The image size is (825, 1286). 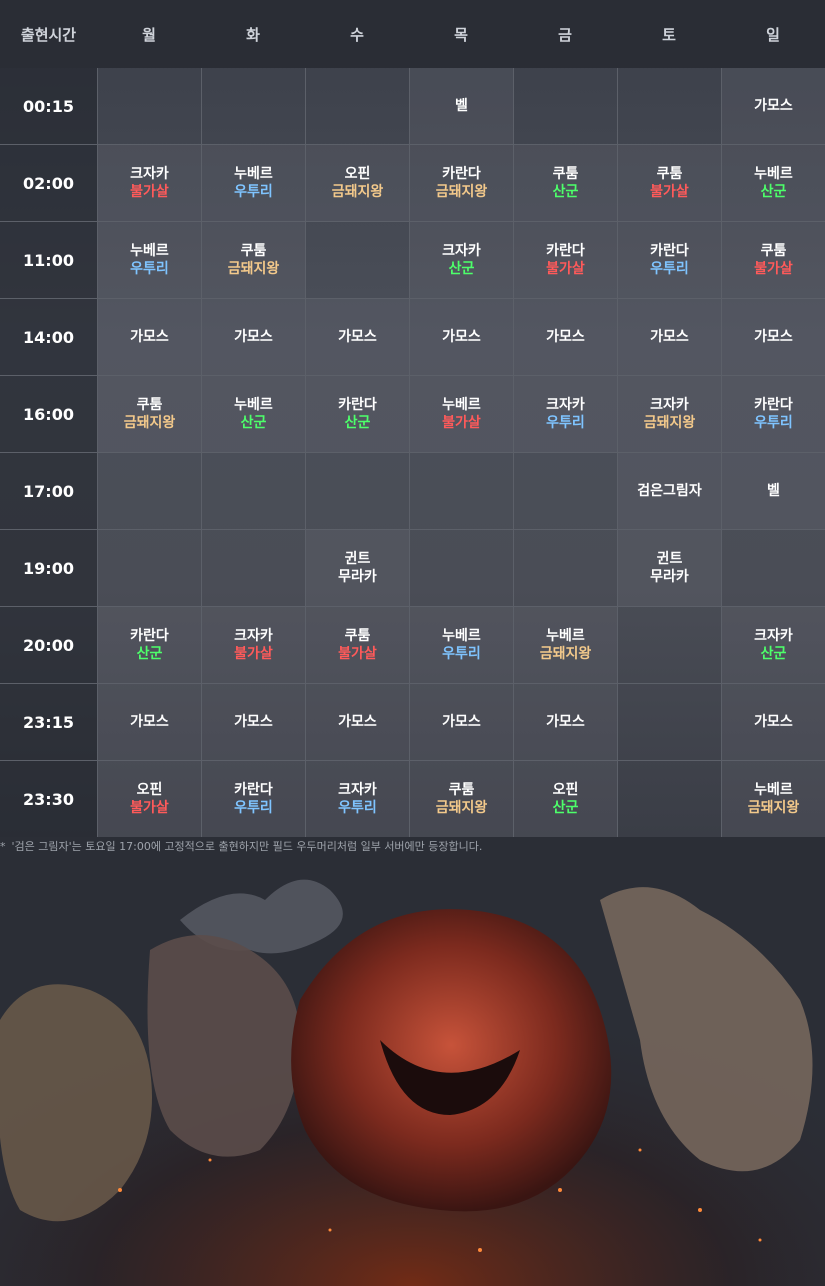 What do you see at coordinates (461, 260) in the screenshot?
I see `schedule-cell-thu: 크자카 산군` at bounding box center [461, 260].